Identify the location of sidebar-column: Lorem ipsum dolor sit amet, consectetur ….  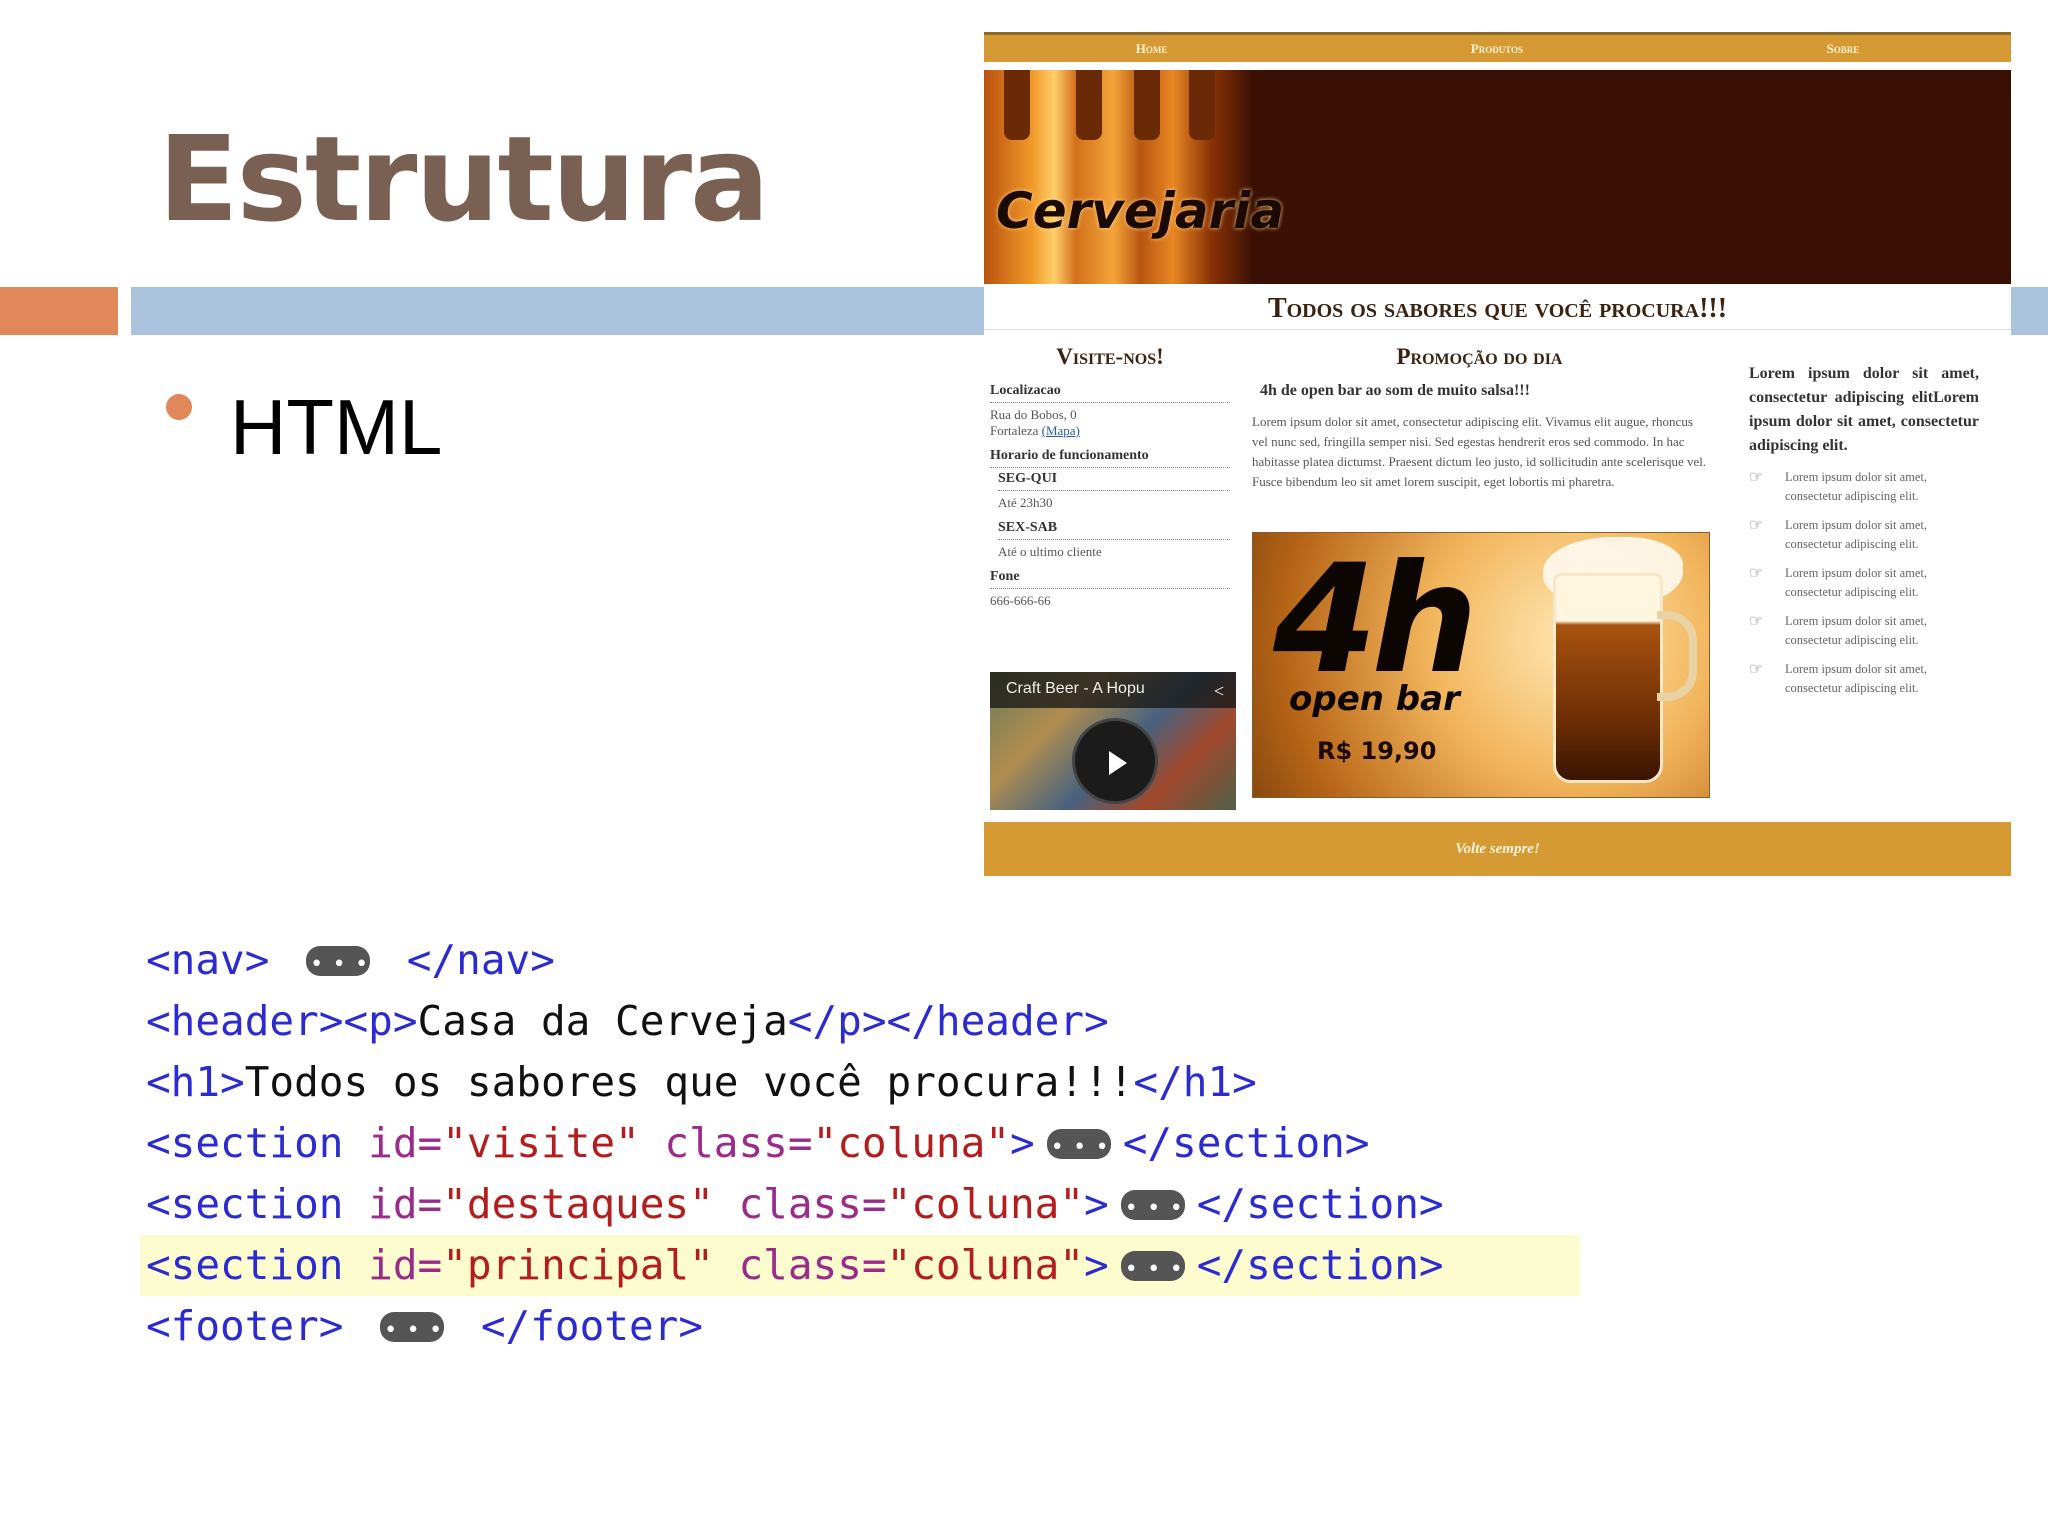
(1864, 535).